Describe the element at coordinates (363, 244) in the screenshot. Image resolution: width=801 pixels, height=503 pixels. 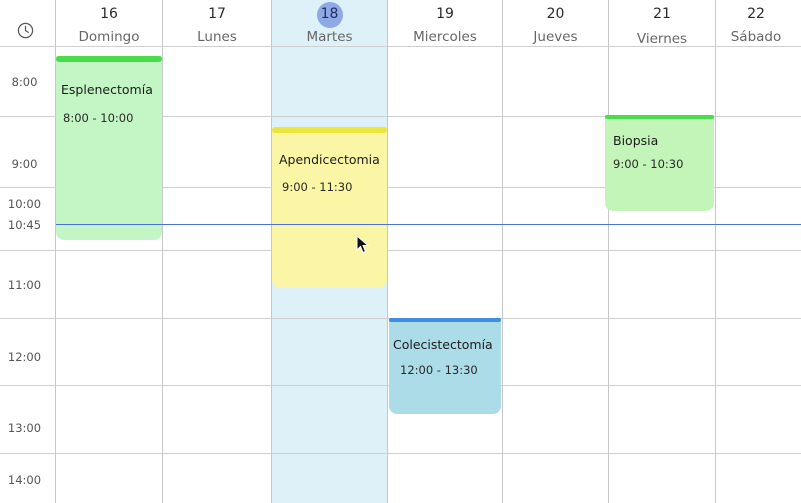
I see `mouse-cursor-icon` at that location.